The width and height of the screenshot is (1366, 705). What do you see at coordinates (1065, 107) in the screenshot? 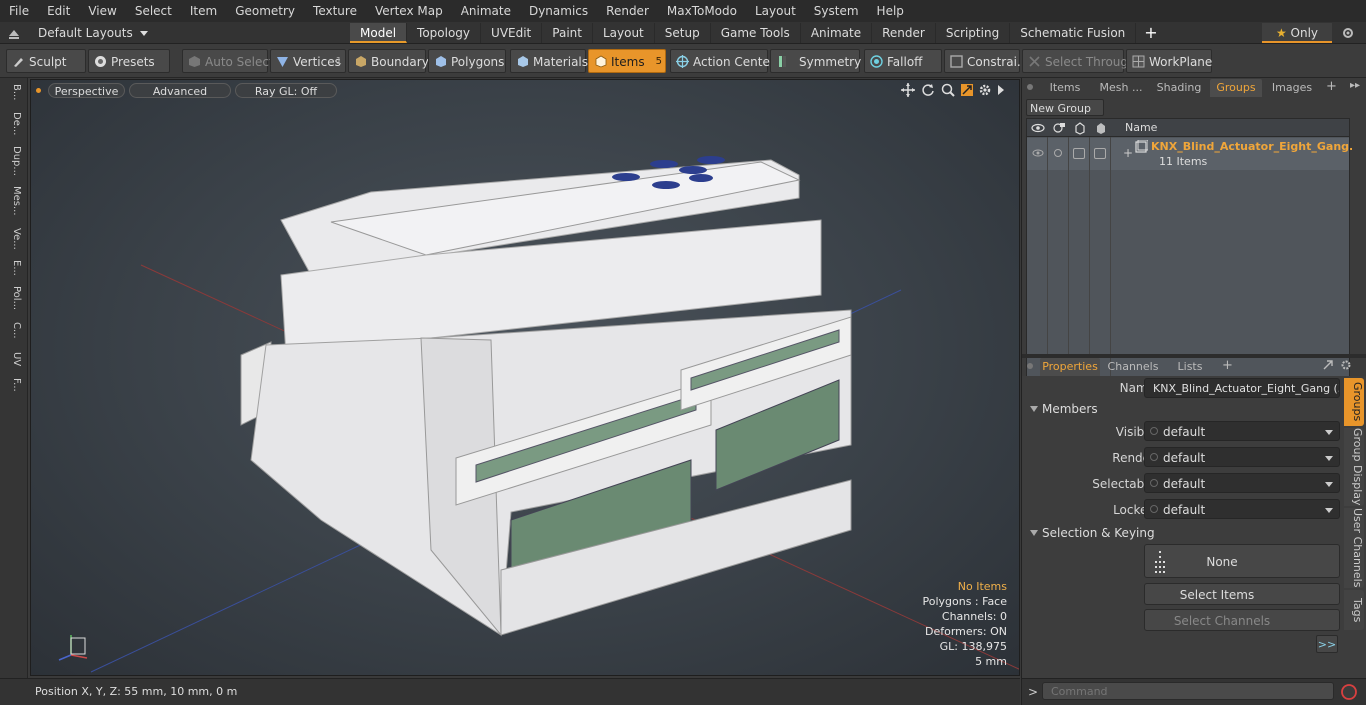
I see `new-group-button: New Group` at bounding box center [1065, 107].